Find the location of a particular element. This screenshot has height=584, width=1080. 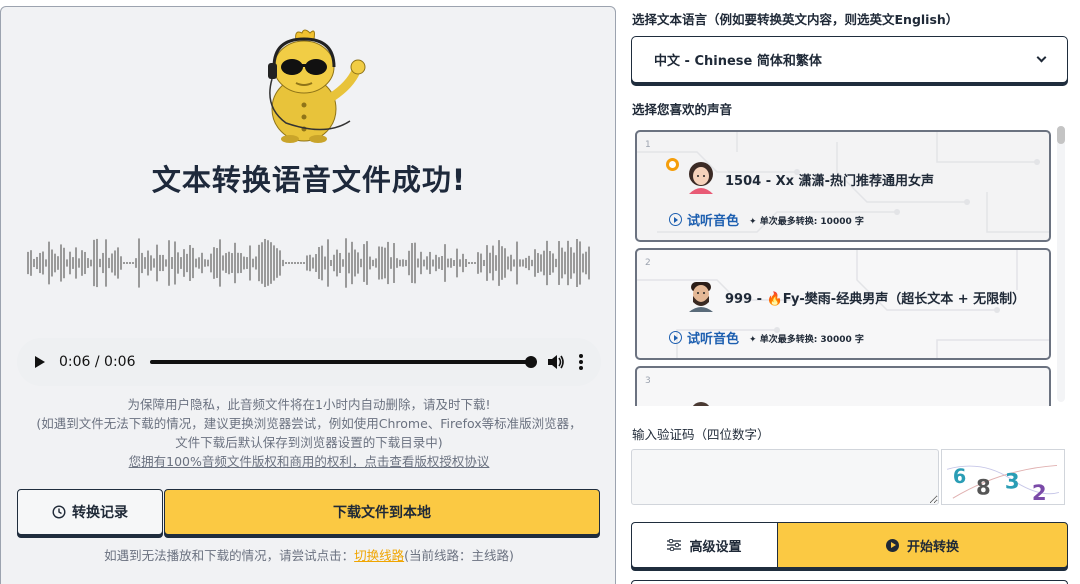

audio-player: 0:06 / 0:06 is located at coordinates (309, 362).